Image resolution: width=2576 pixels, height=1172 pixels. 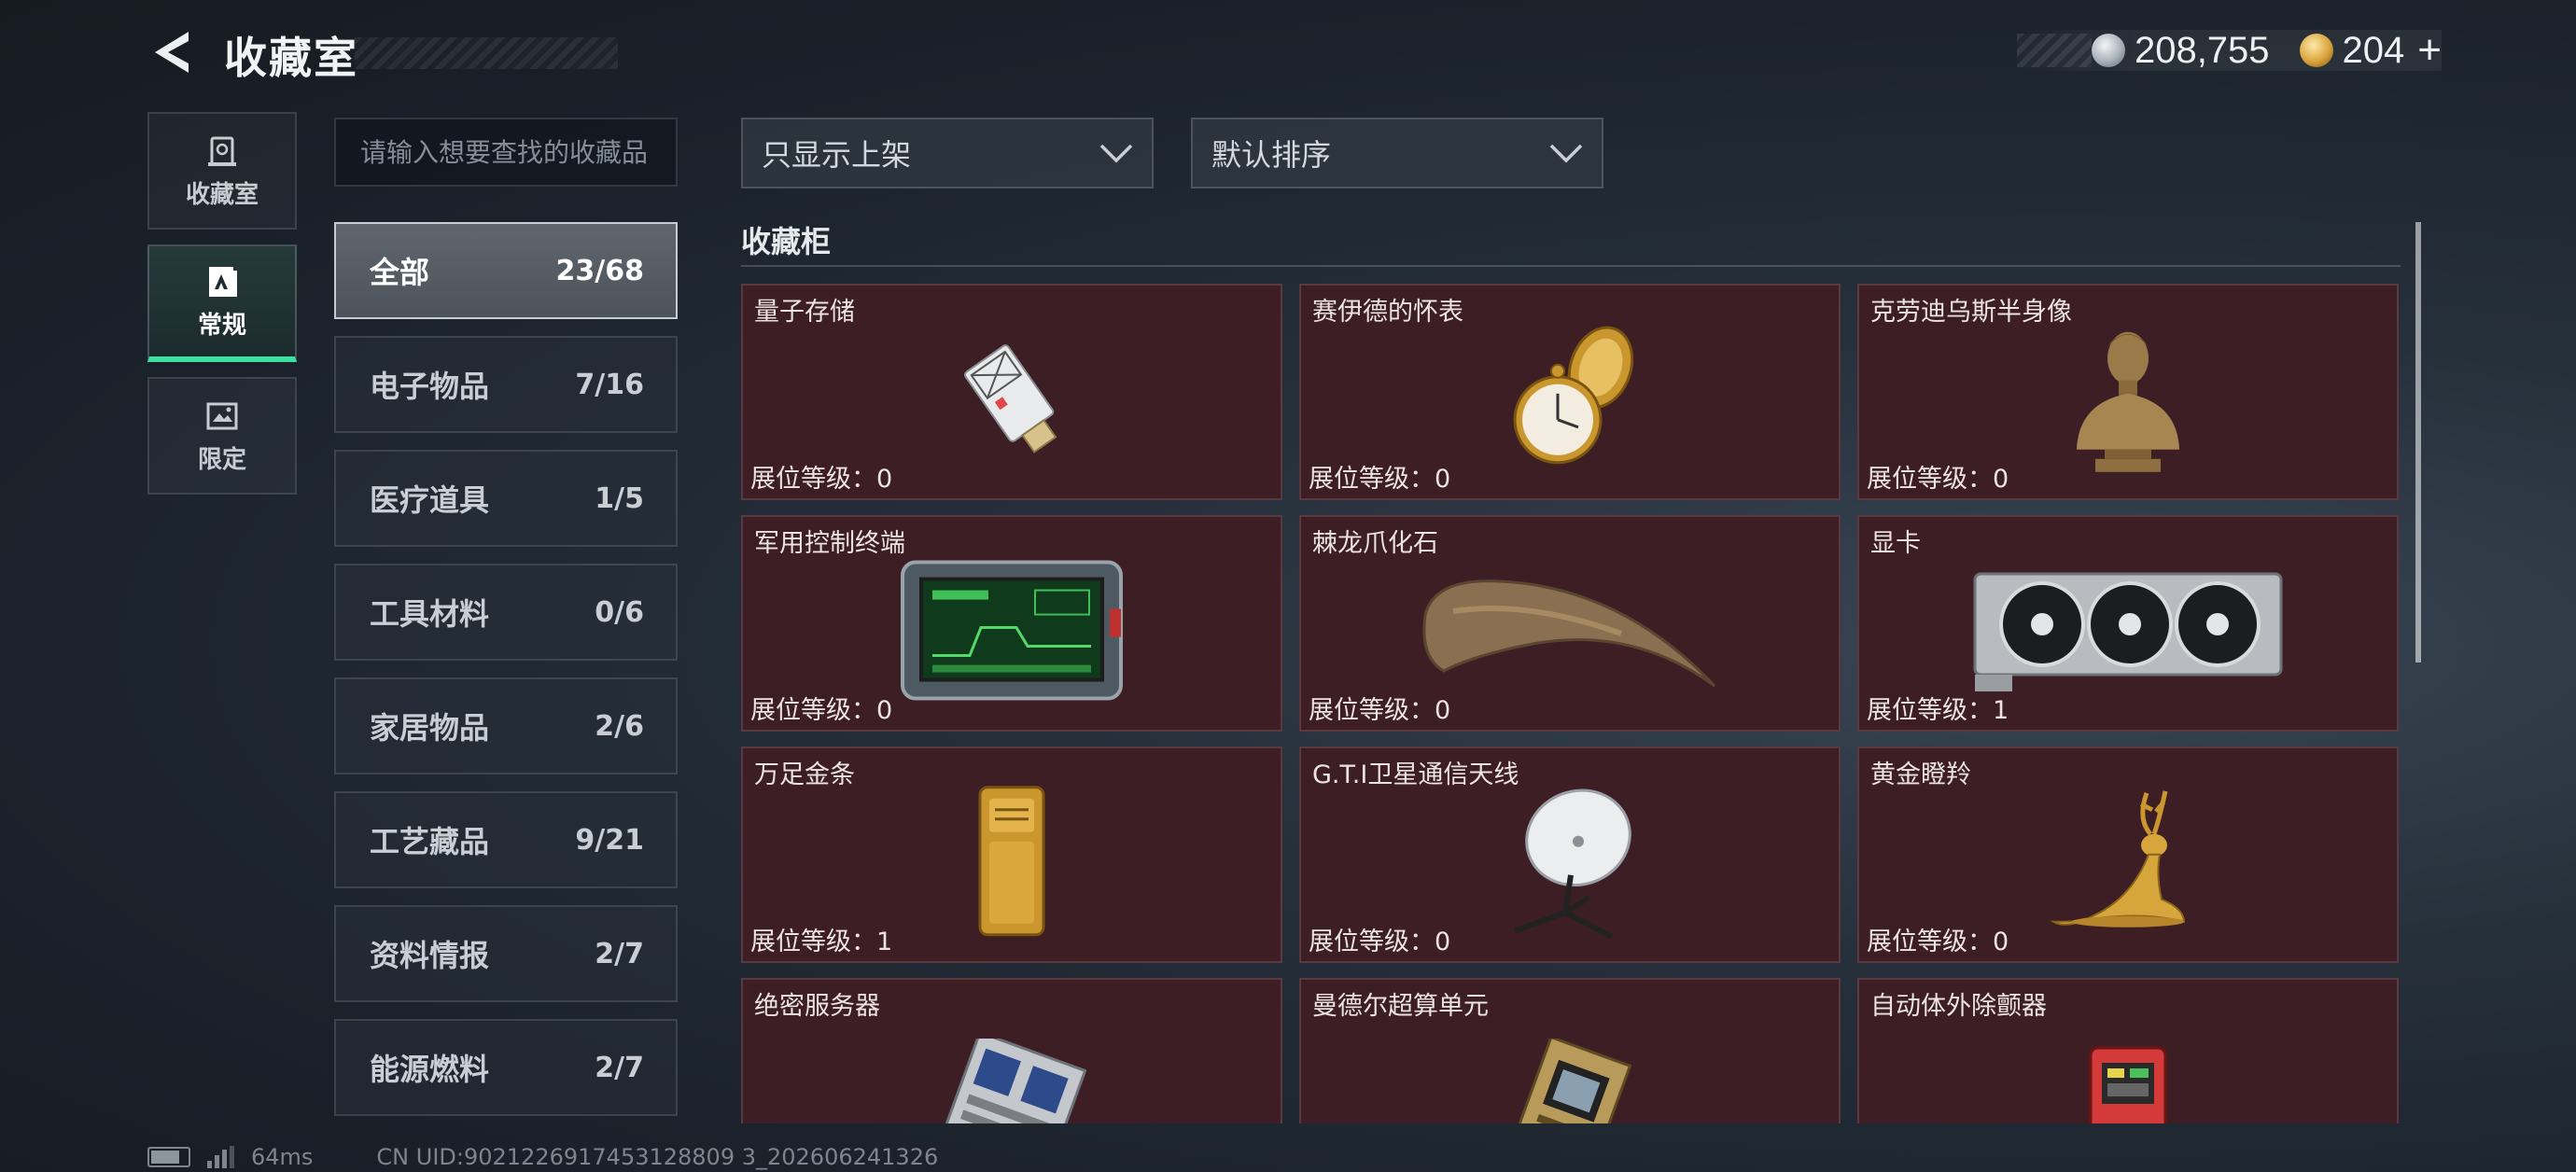 What do you see at coordinates (430, 728) in the screenshot?
I see `category-name: 家居物品` at bounding box center [430, 728].